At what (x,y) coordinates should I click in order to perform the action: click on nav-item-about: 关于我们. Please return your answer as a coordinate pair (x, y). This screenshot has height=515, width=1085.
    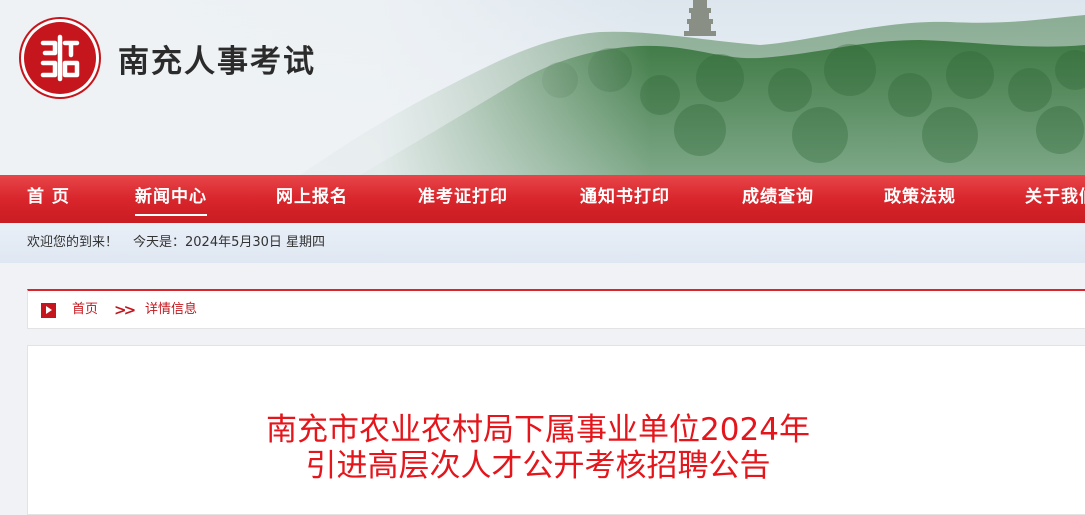
    Looking at the image, I should click on (1055, 199).